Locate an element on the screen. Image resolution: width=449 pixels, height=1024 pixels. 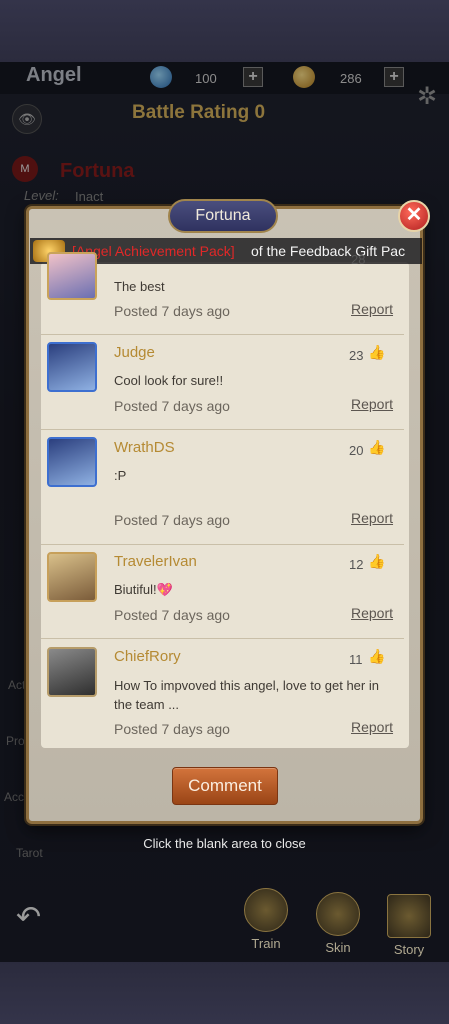
top-background-band is located at coordinates (224, 31).